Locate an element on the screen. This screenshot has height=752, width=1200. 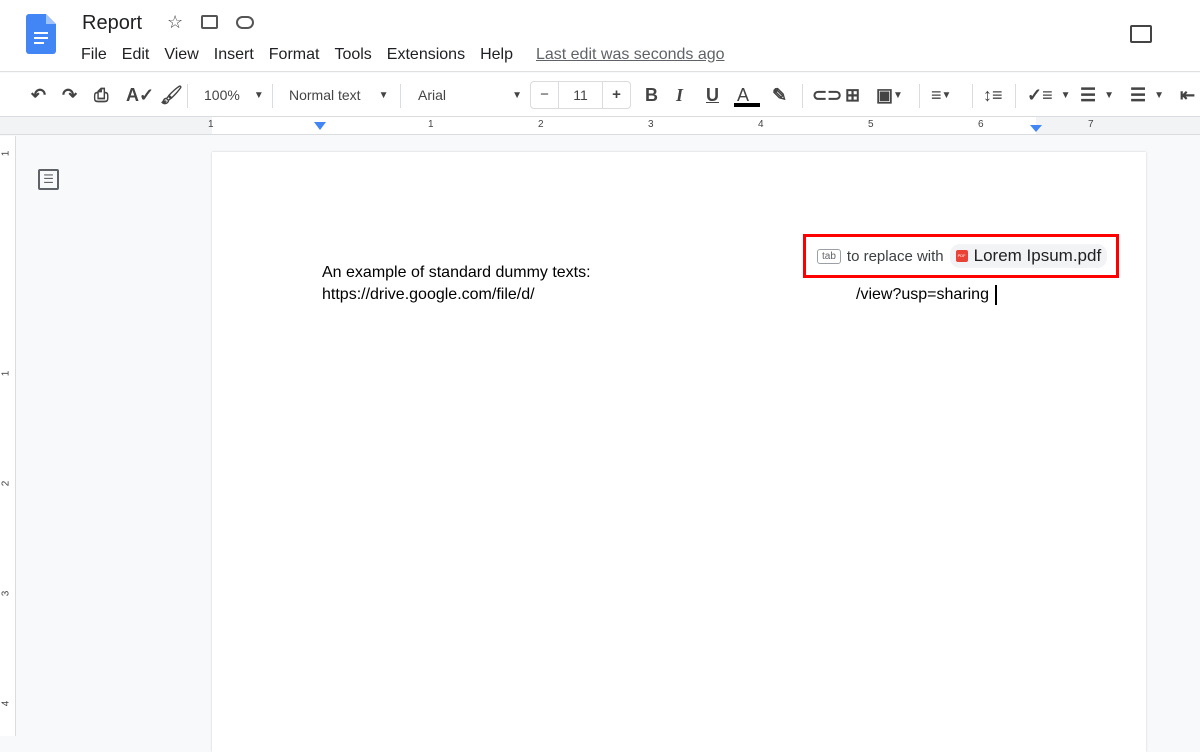
file-chip: PDF Lorem Ipsum.pdf is located at coordinates (1028, 256).